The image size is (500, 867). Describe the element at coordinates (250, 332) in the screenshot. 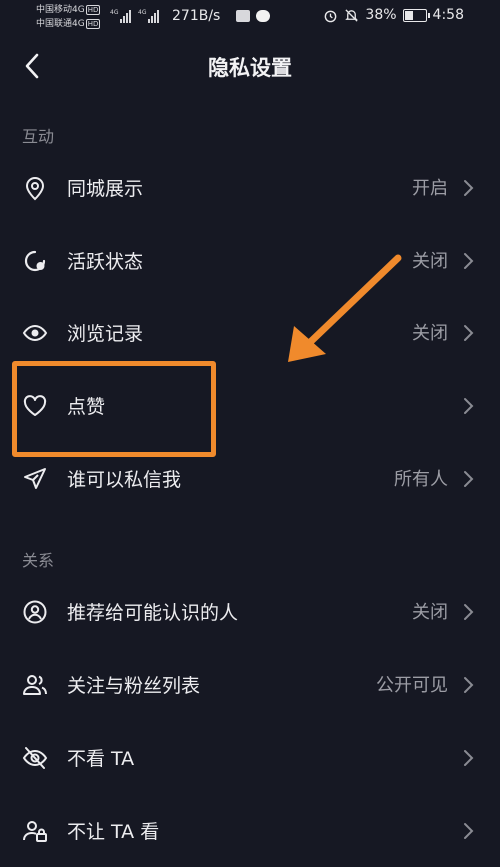

I see `row-browsing-history: 浏览记录 关闭` at that location.